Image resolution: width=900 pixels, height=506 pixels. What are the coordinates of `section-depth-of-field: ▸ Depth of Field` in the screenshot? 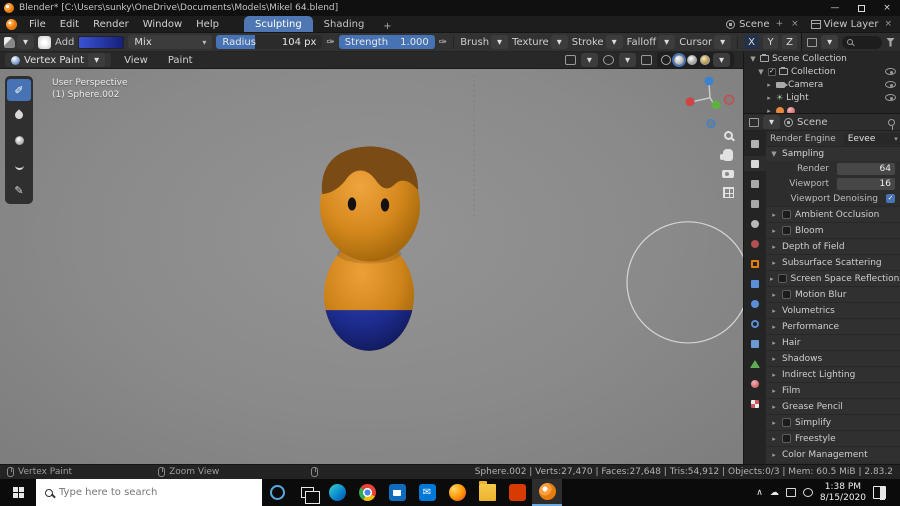 It's located at (833, 246).